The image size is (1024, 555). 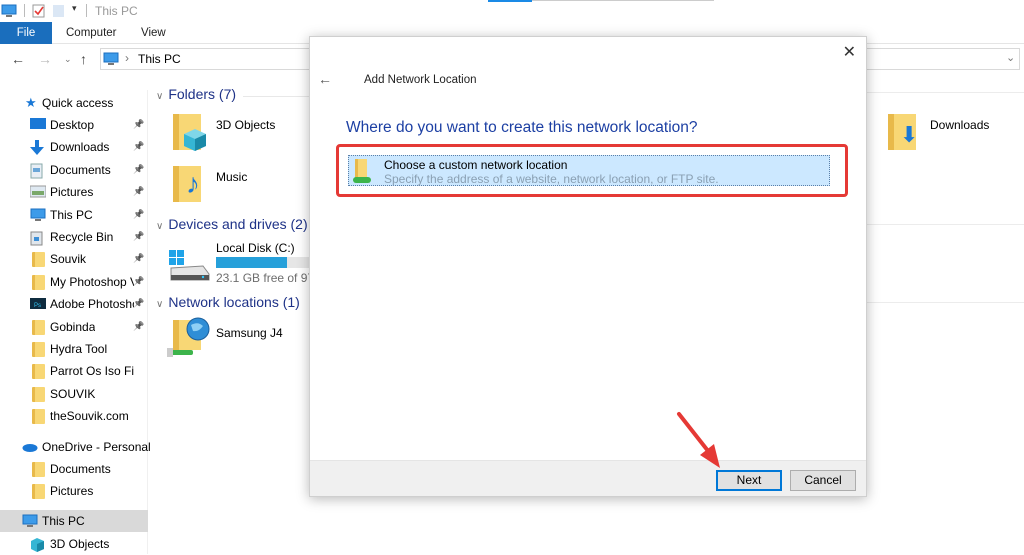 I want to click on folder-label: 3D Objects, so click(x=246, y=125).